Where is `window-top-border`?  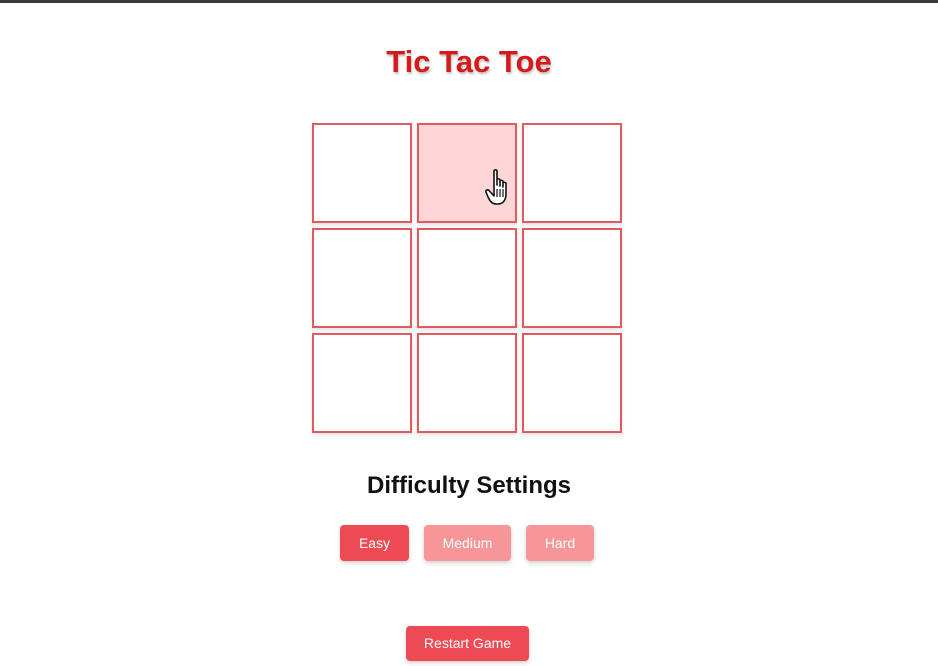
window-top-border is located at coordinates (469, 1).